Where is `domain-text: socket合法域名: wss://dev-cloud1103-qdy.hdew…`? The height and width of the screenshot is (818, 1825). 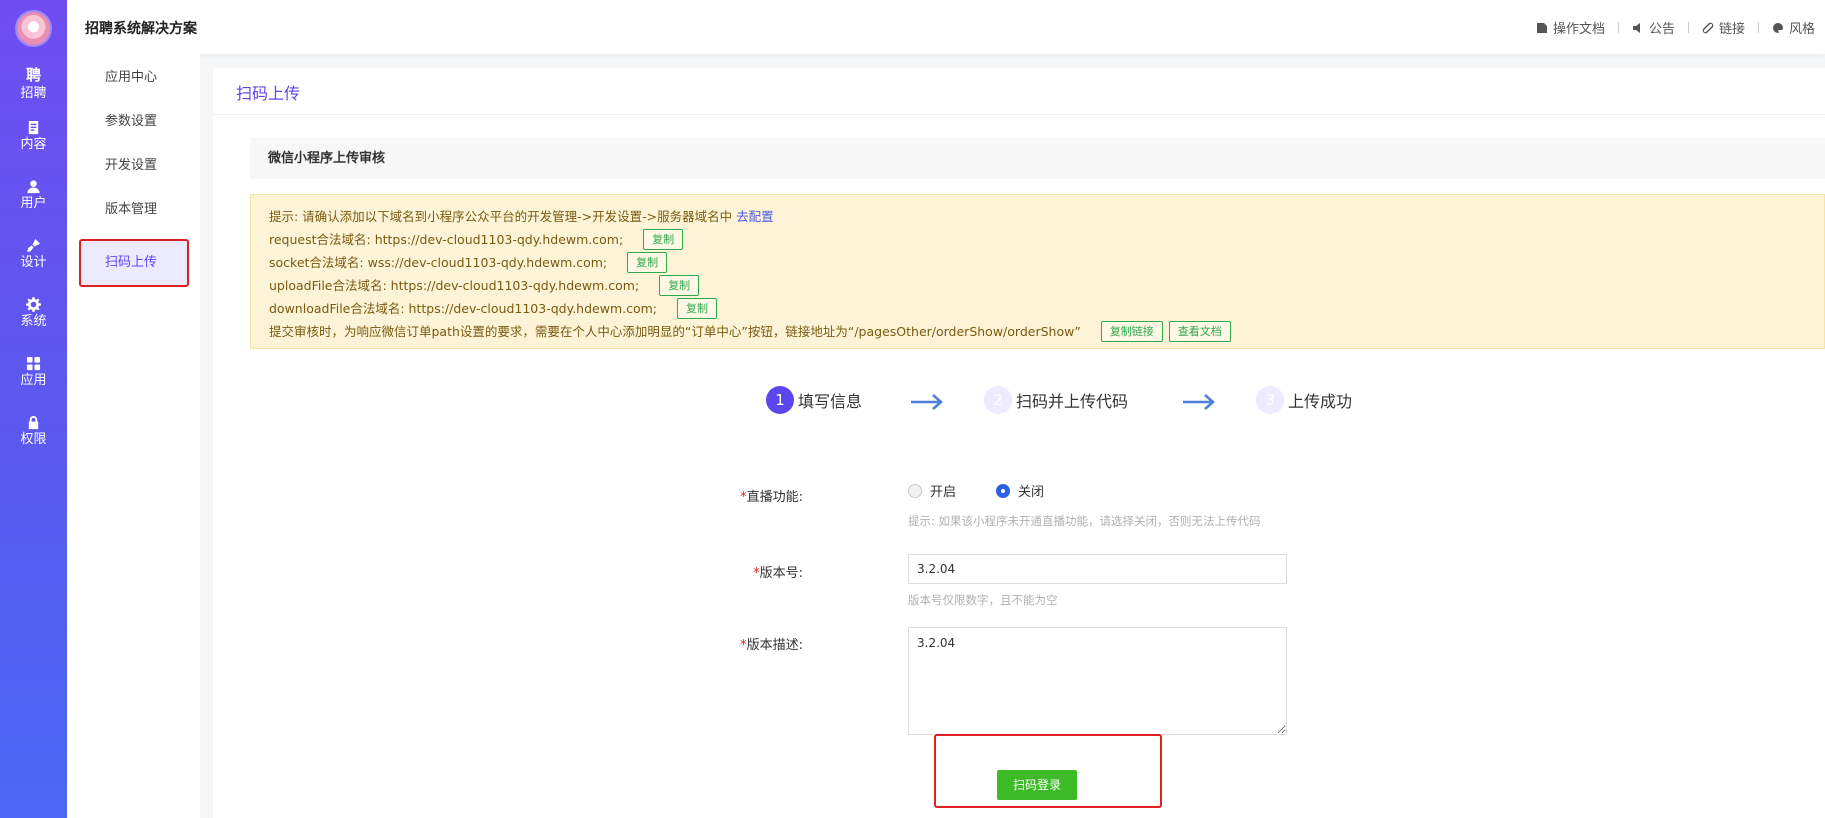 domain-text: socket合法域名: wss://dev-cloud1103-qdy.hdew… is located at coordinates (438, 262).